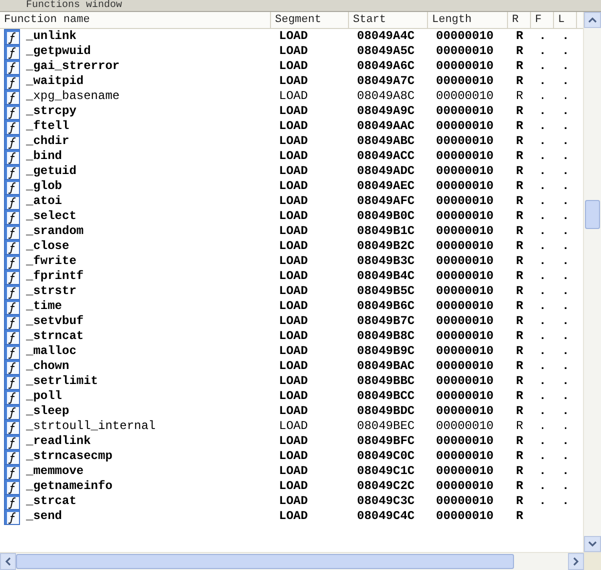 This screenshot has height=570, width=601. What do you see at coordinates (48, 246) in the screenshot?
I see `function-name: _close` at bounding box center [48, 246].